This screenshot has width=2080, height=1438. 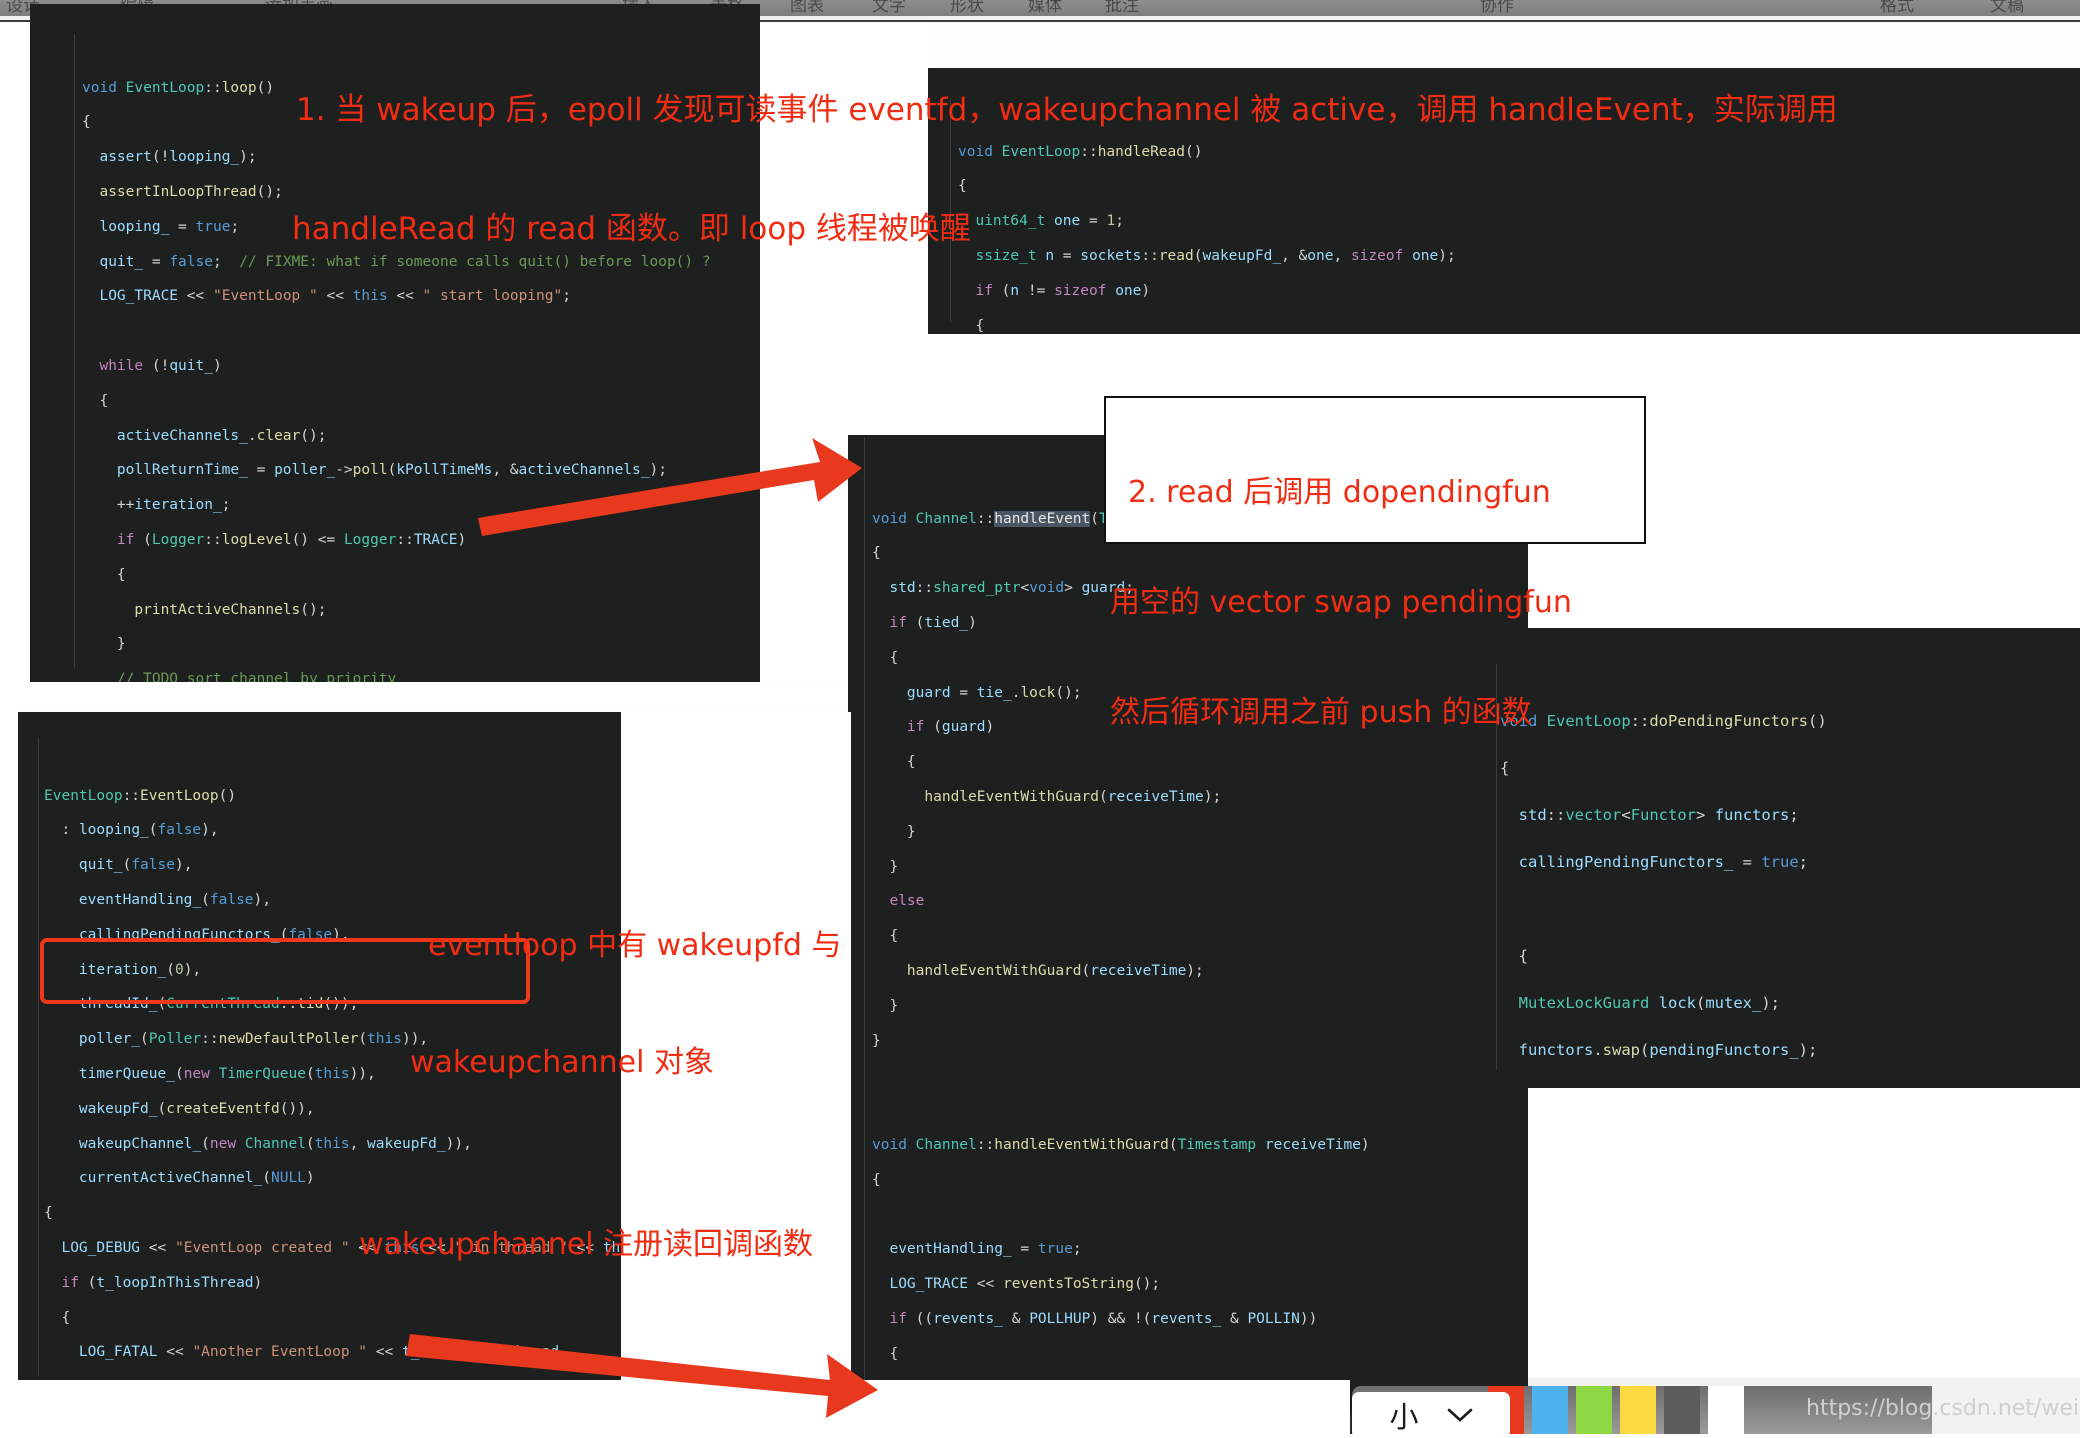 What do you see at coordinates (1658, 814) in the screenshot?
I see `code-line: std::vector<Functor> functors;` at bounding box center [1658, 814].